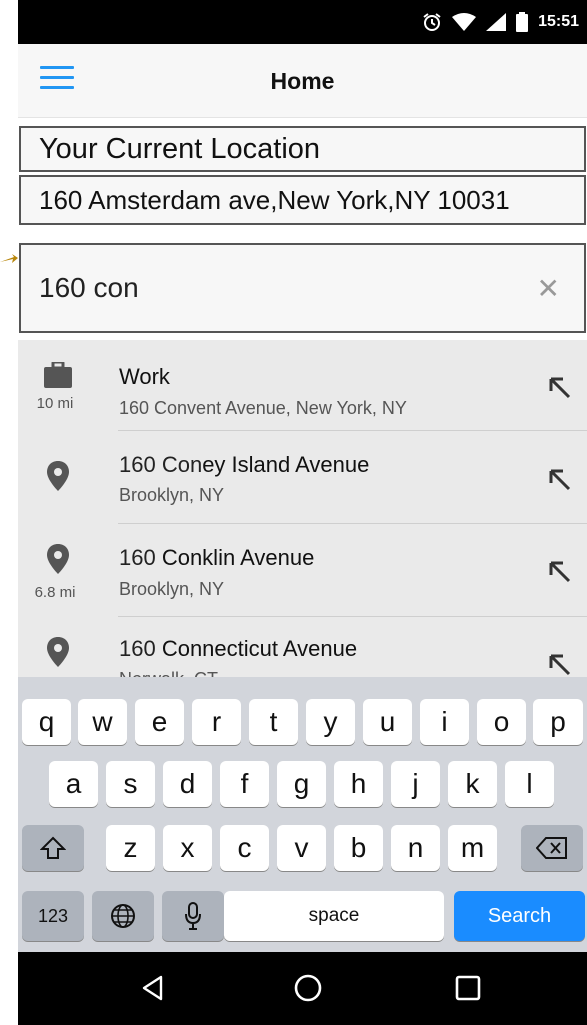  What do you see at coordinates (58, 376) in the screenshot?
I see `briefcase-icon` at bounding box center [58, 376].